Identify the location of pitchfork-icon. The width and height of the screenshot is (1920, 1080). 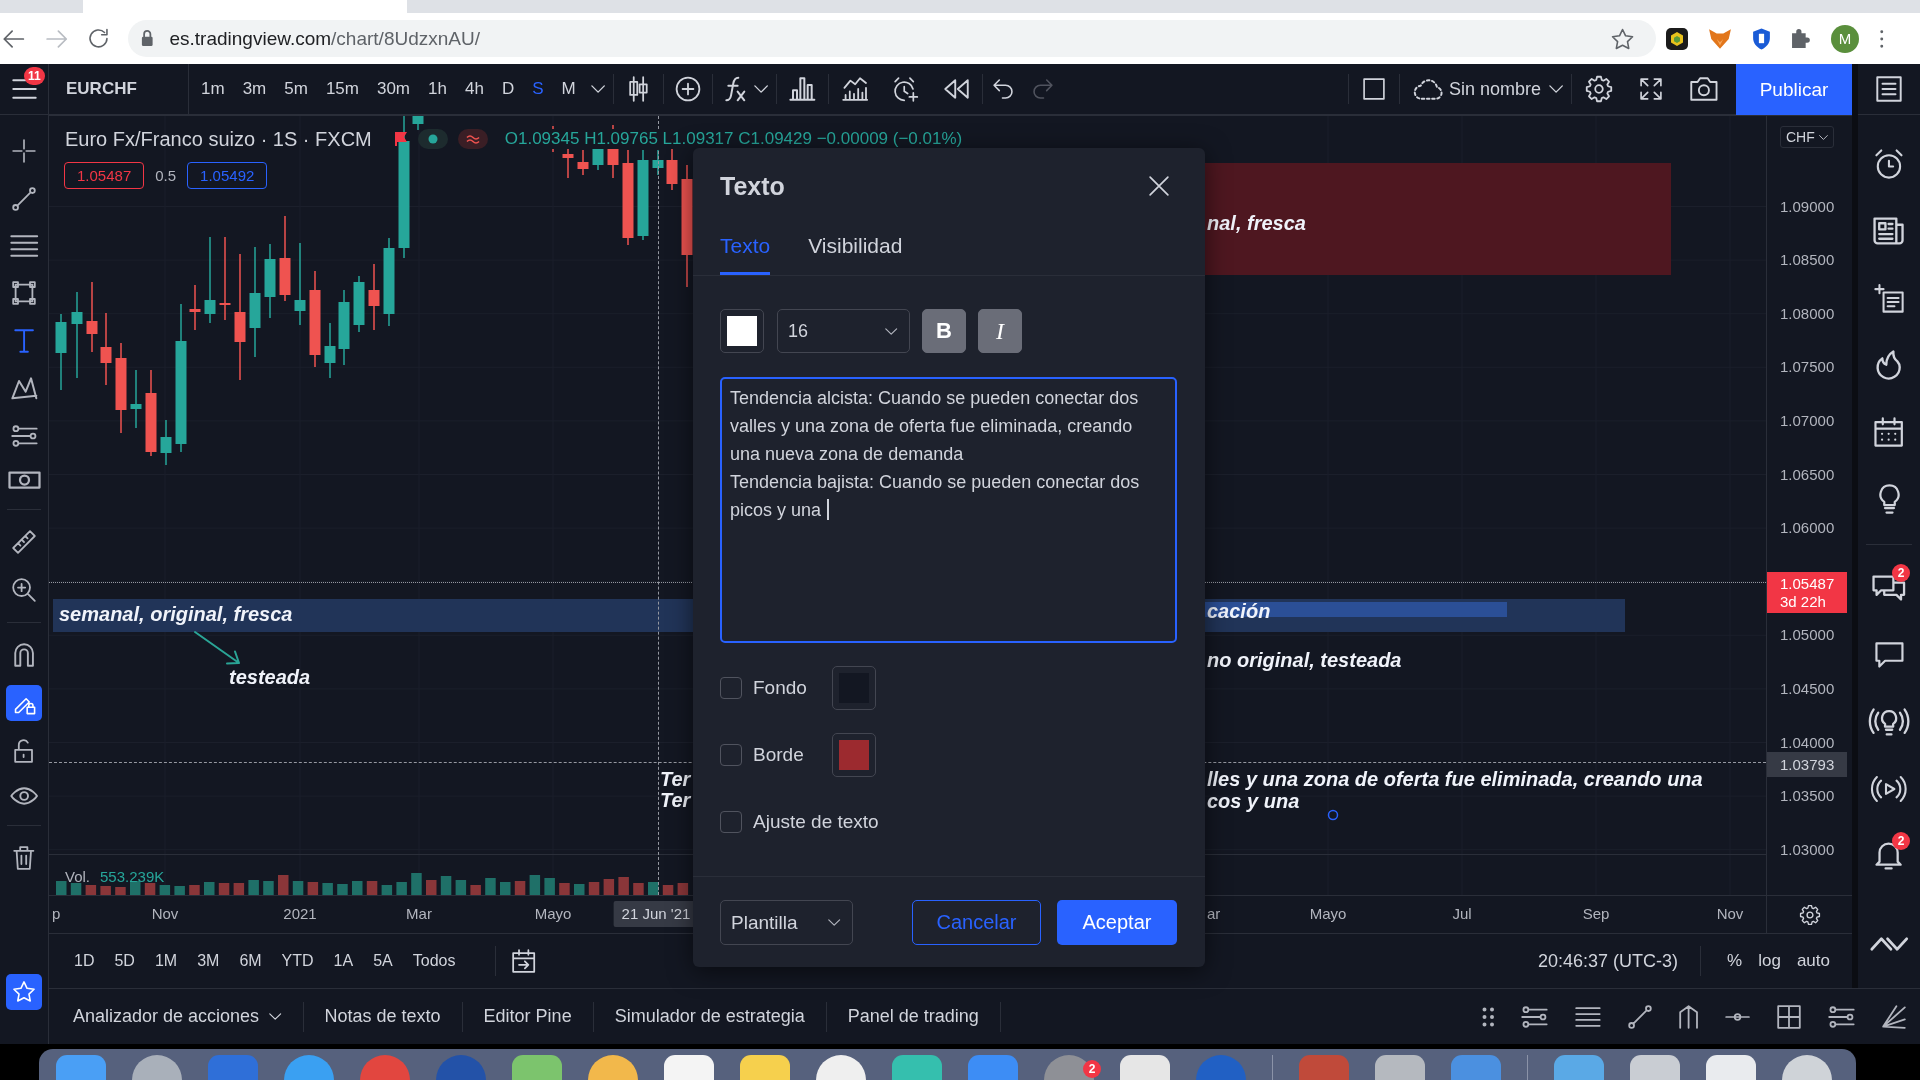
(1688, 1016).